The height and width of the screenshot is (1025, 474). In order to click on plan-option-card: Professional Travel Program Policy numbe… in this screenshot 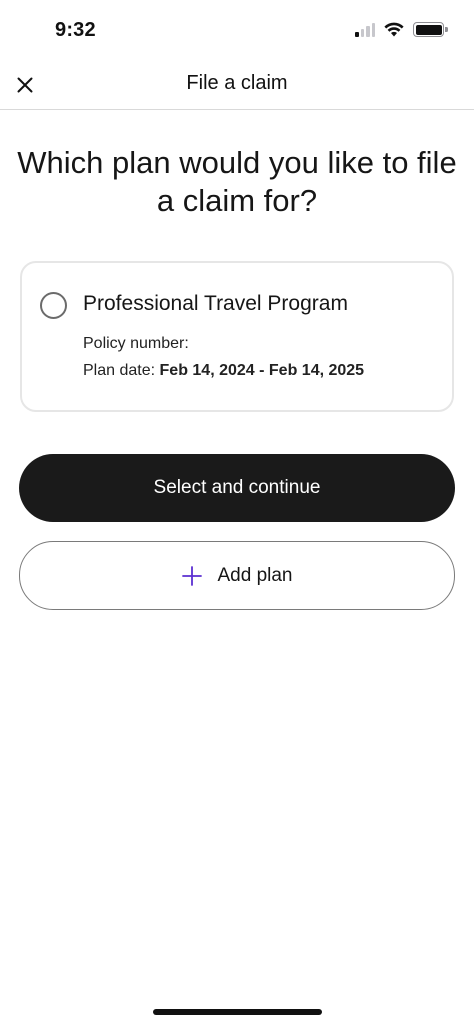, I will do `click(237, 336)`.